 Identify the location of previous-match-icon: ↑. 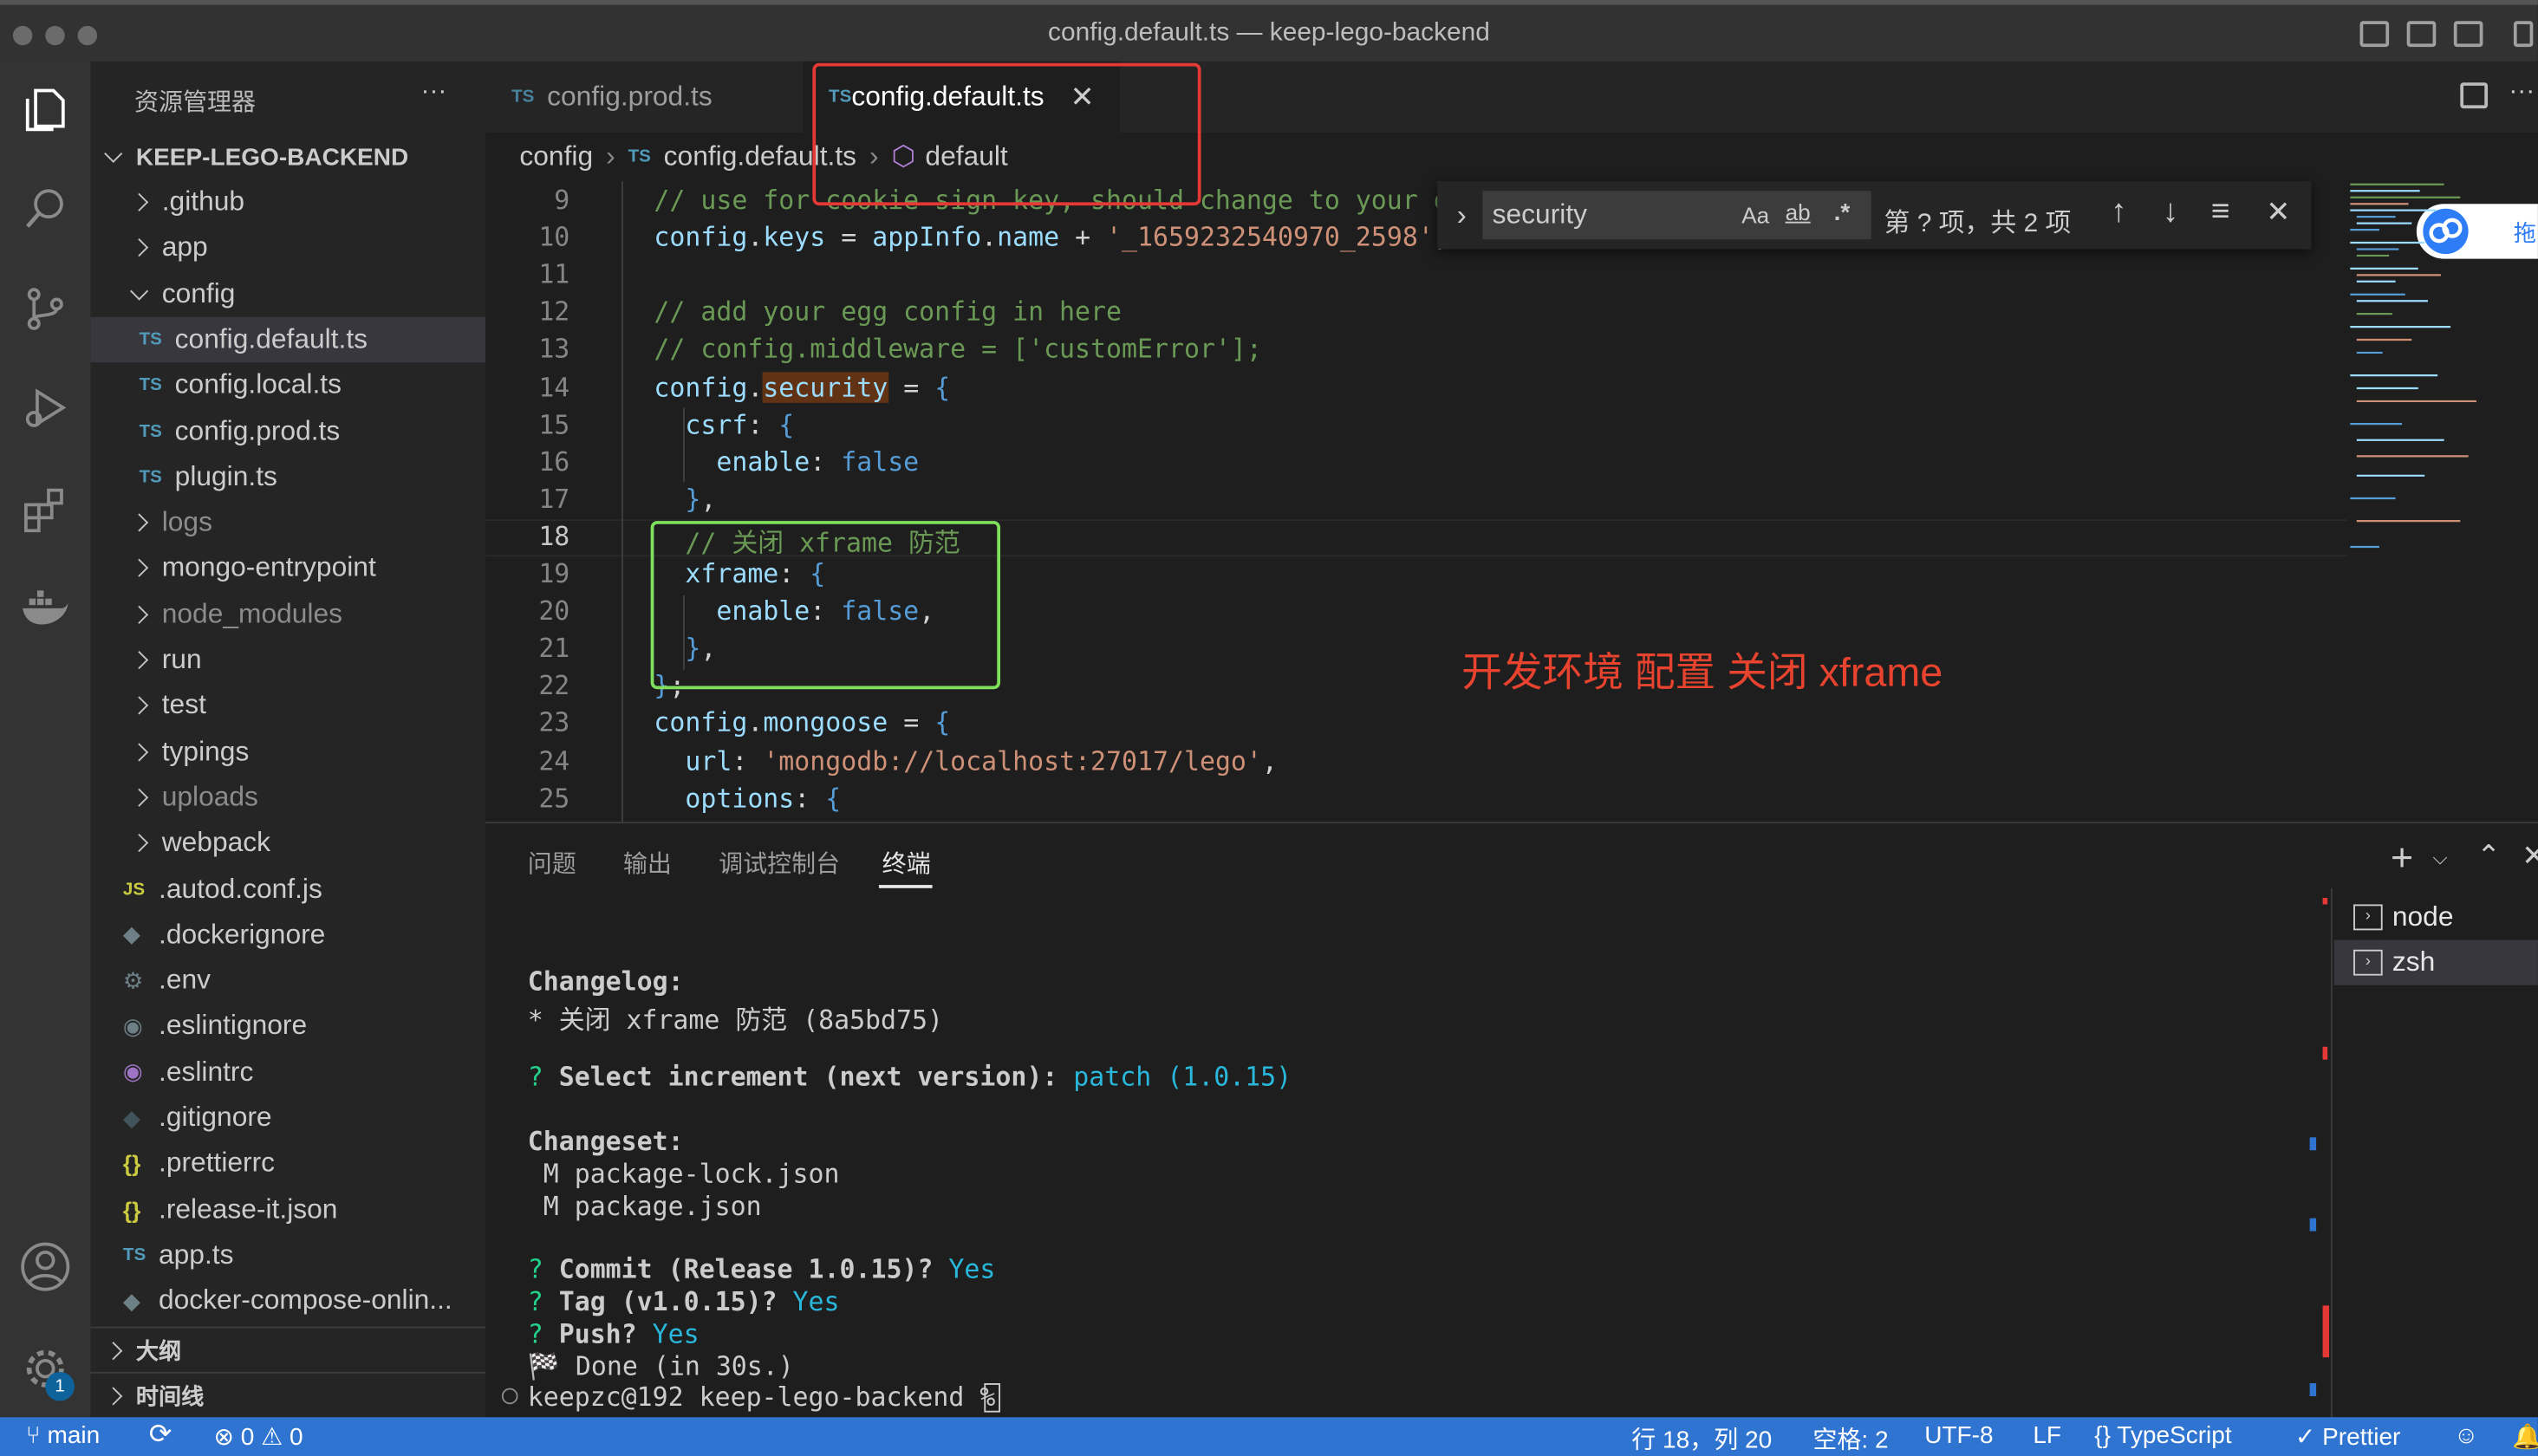
(2119, 212).